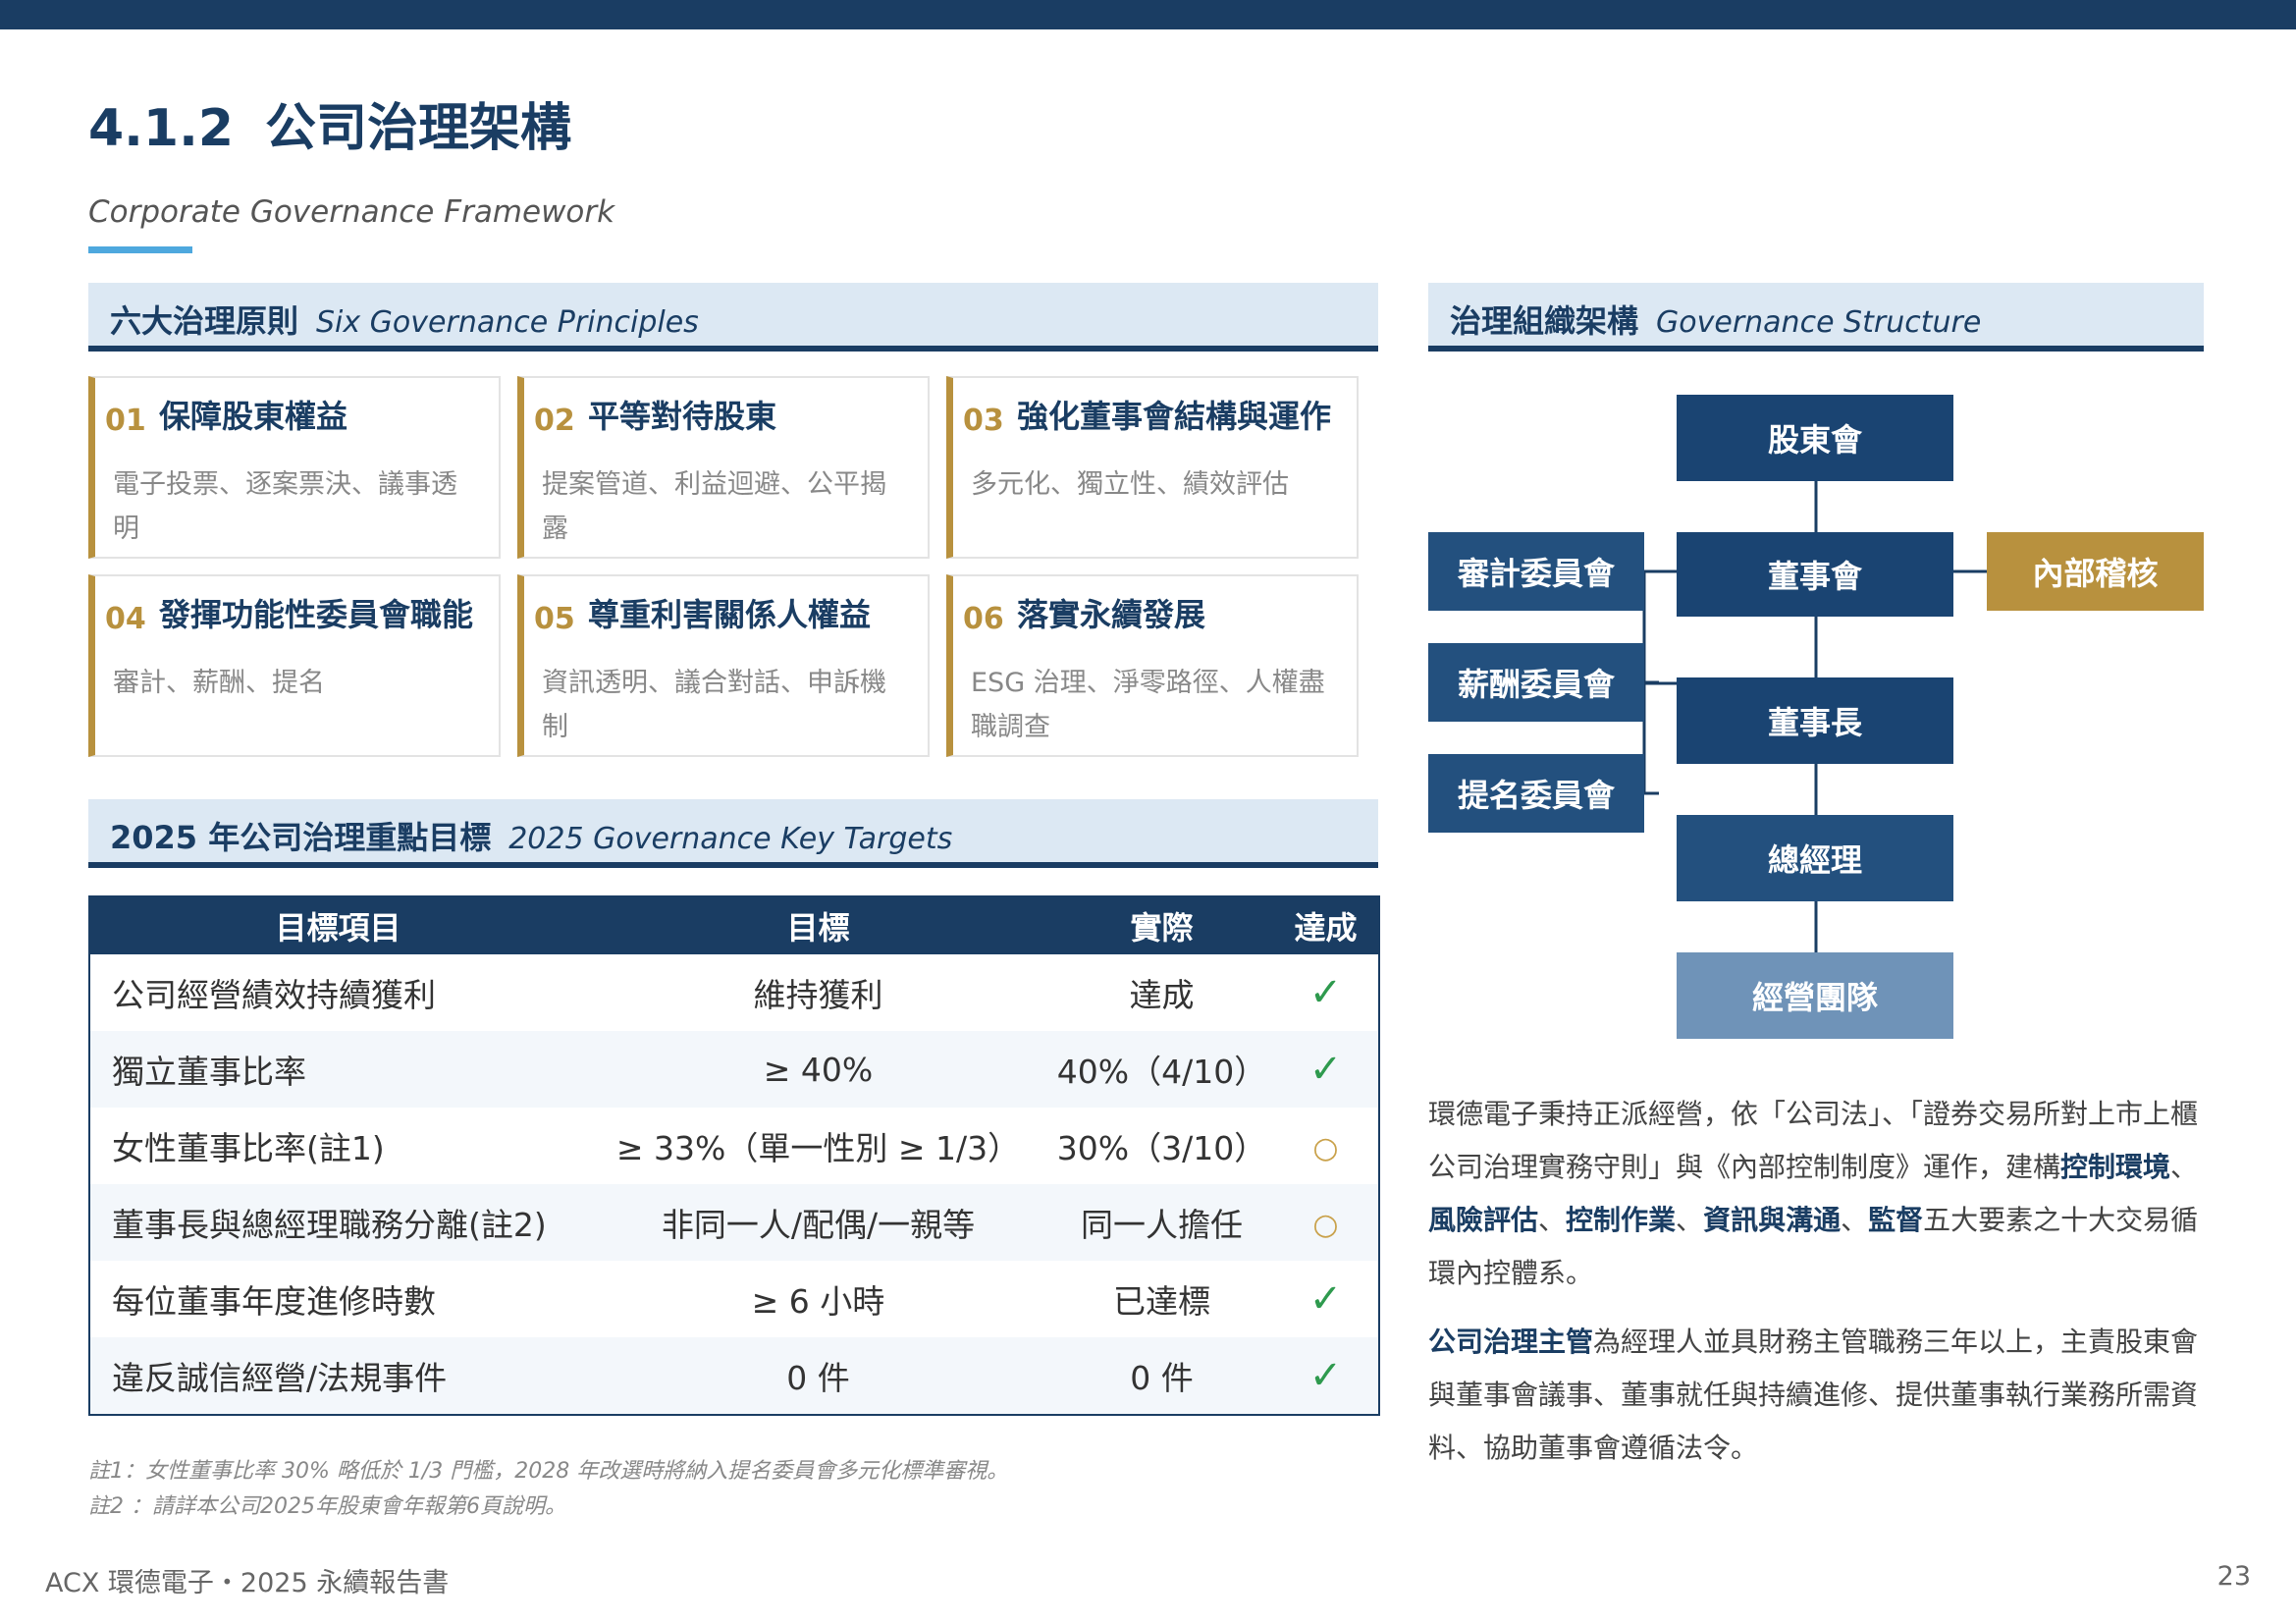  I want to click on org-internal-audit: 內部稽核, so click(2095, 571).